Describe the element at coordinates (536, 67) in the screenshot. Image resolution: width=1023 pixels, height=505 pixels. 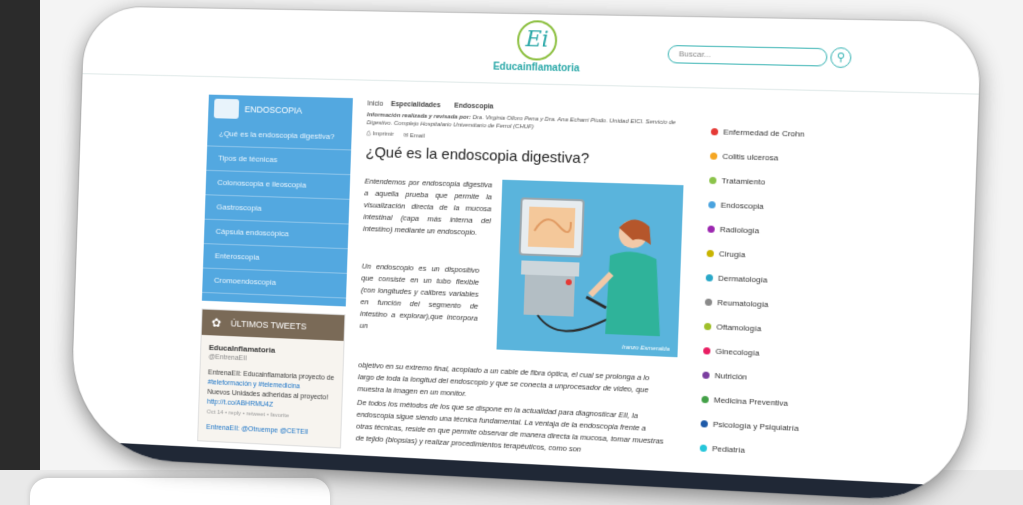
I see `logo-text: Educainflamatoria` at that location.